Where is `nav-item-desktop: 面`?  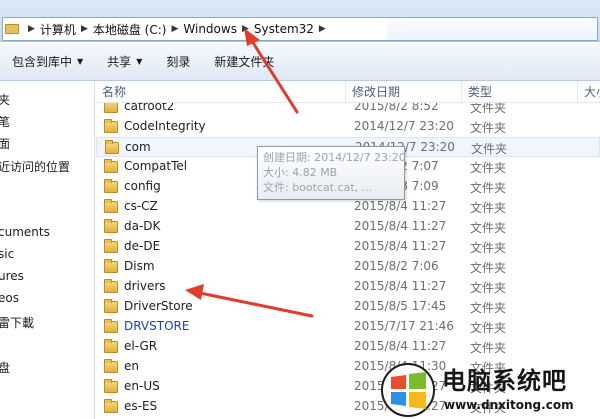
nav-item-desktop: 面 is located at coordinates (5, 143).